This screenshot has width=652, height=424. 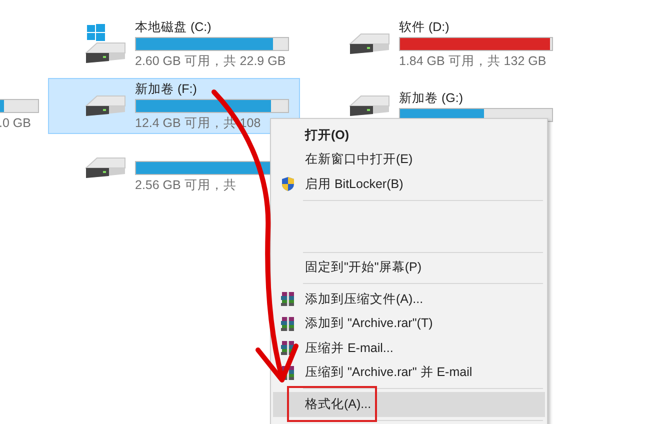 I want to click on drive-space-text: 12.4 GB 可用，共 108, so click(x=198, y=123).